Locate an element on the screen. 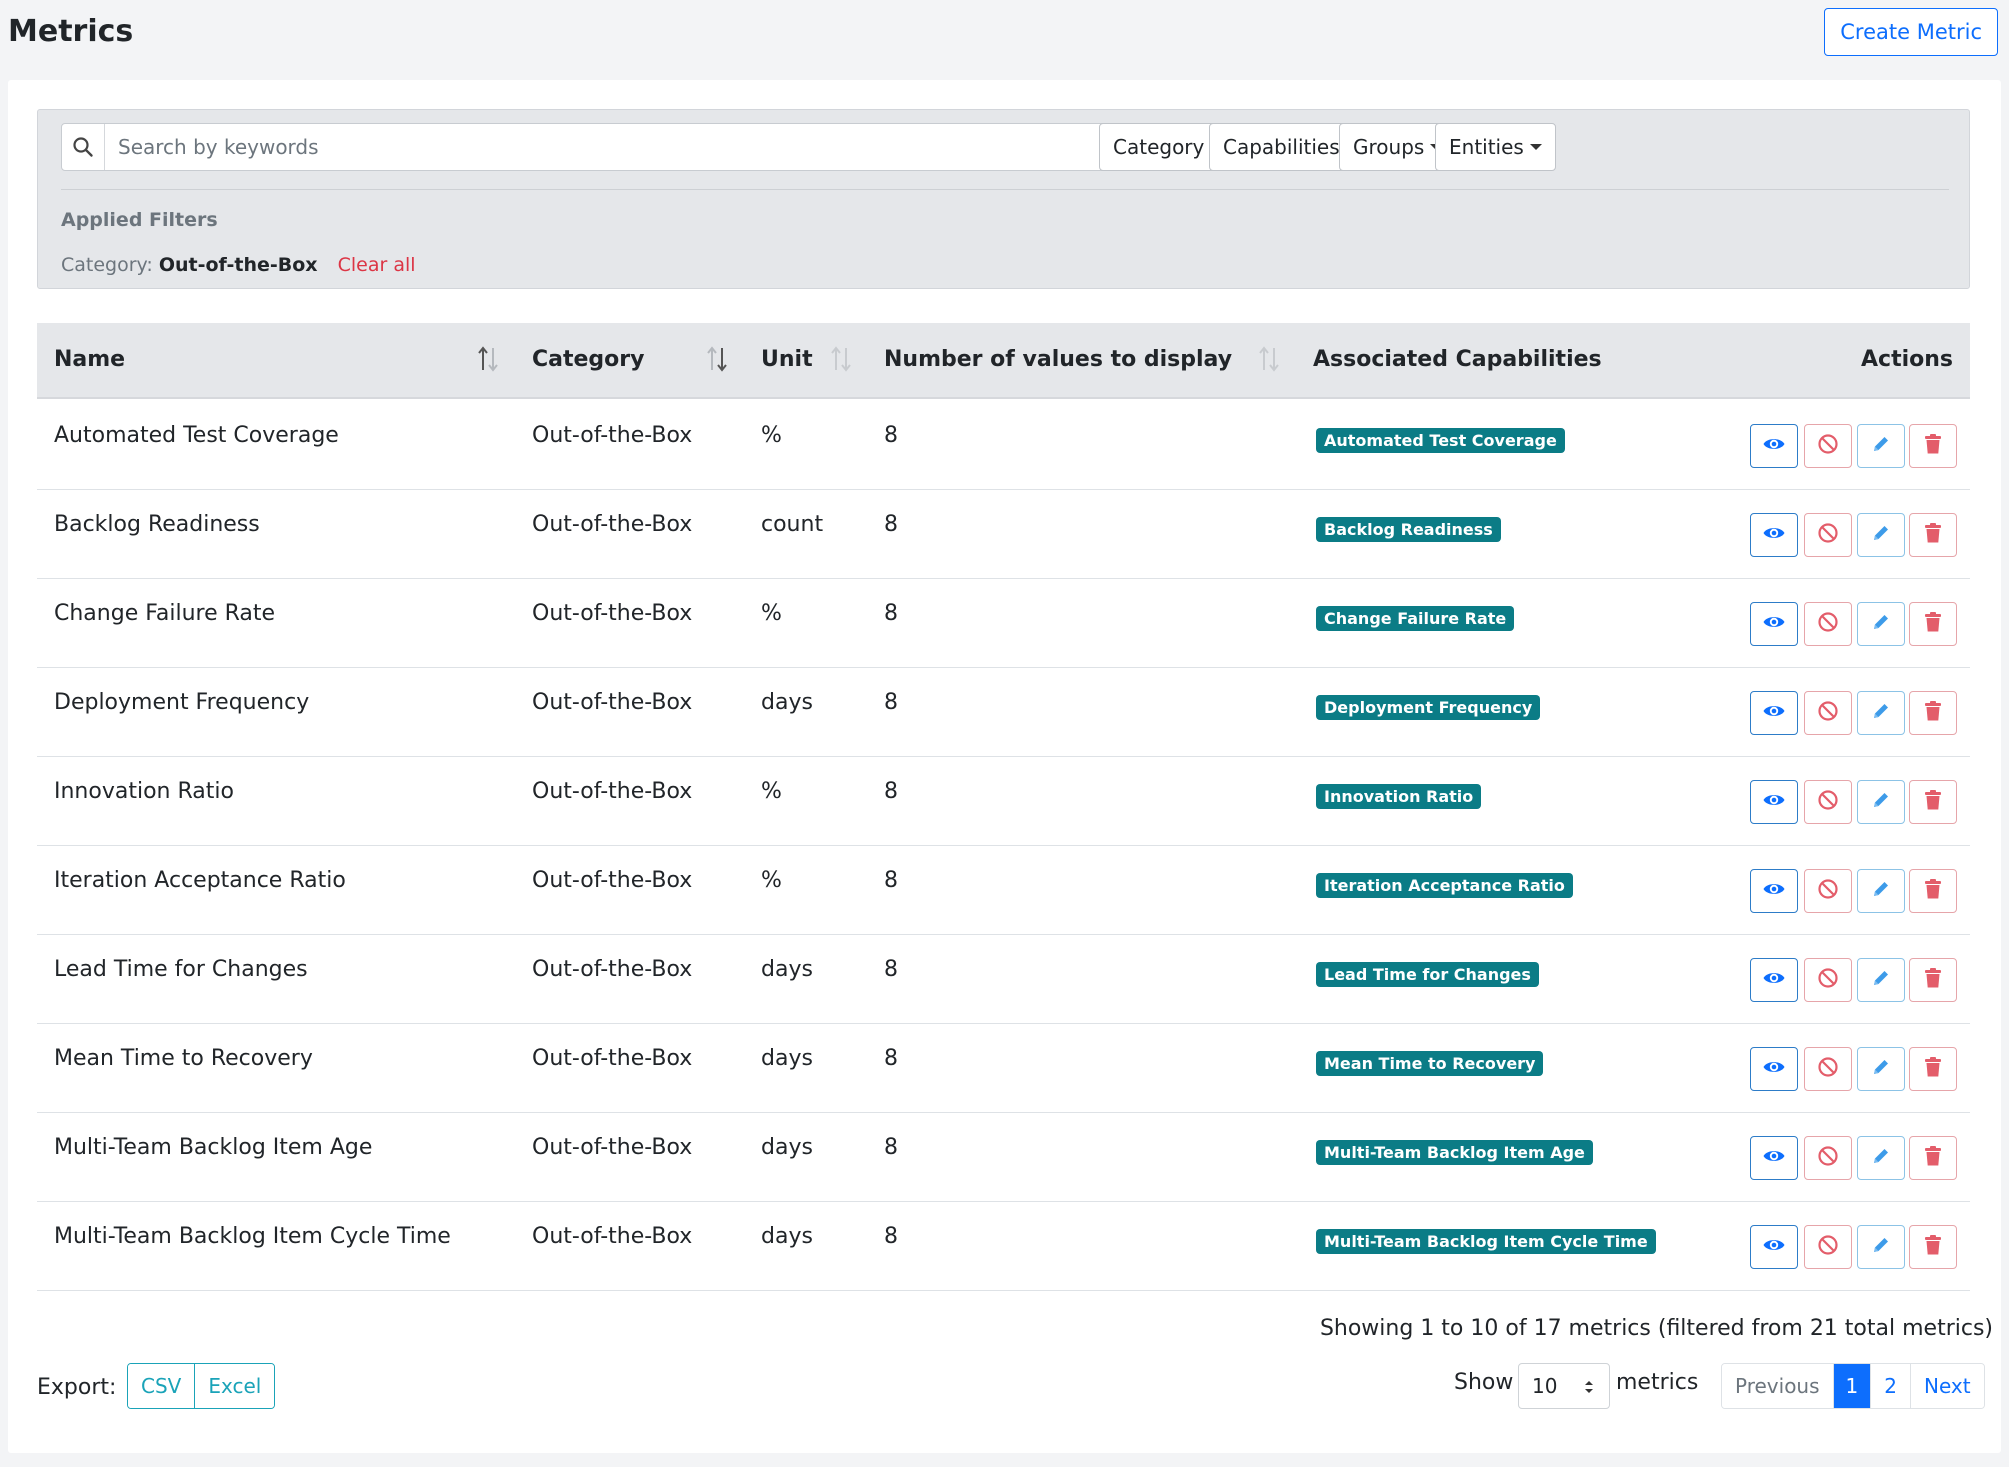  column-header-unit: Unit is located at coordinates (787, 360).